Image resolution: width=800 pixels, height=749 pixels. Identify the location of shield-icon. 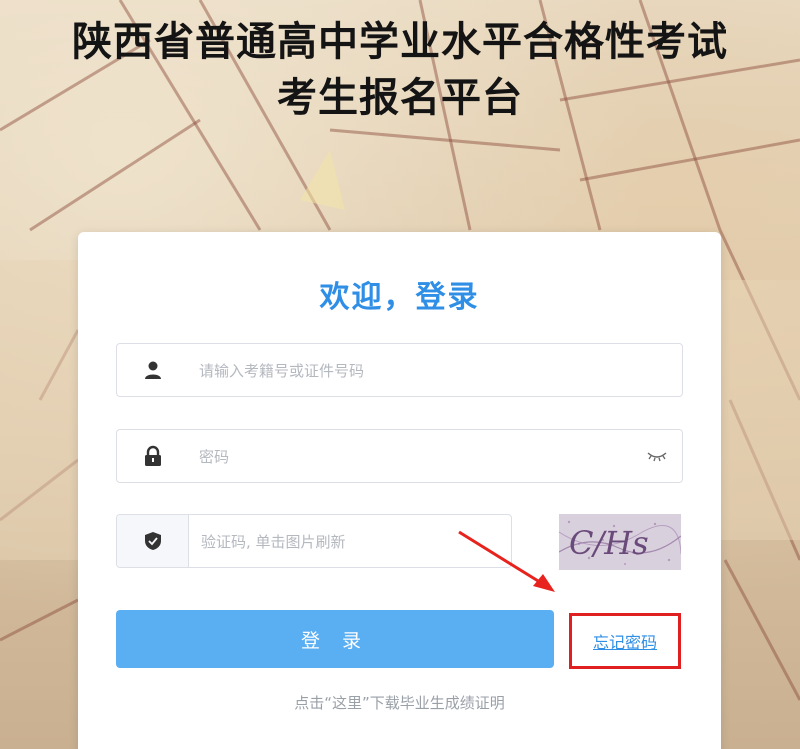
(153, 541).